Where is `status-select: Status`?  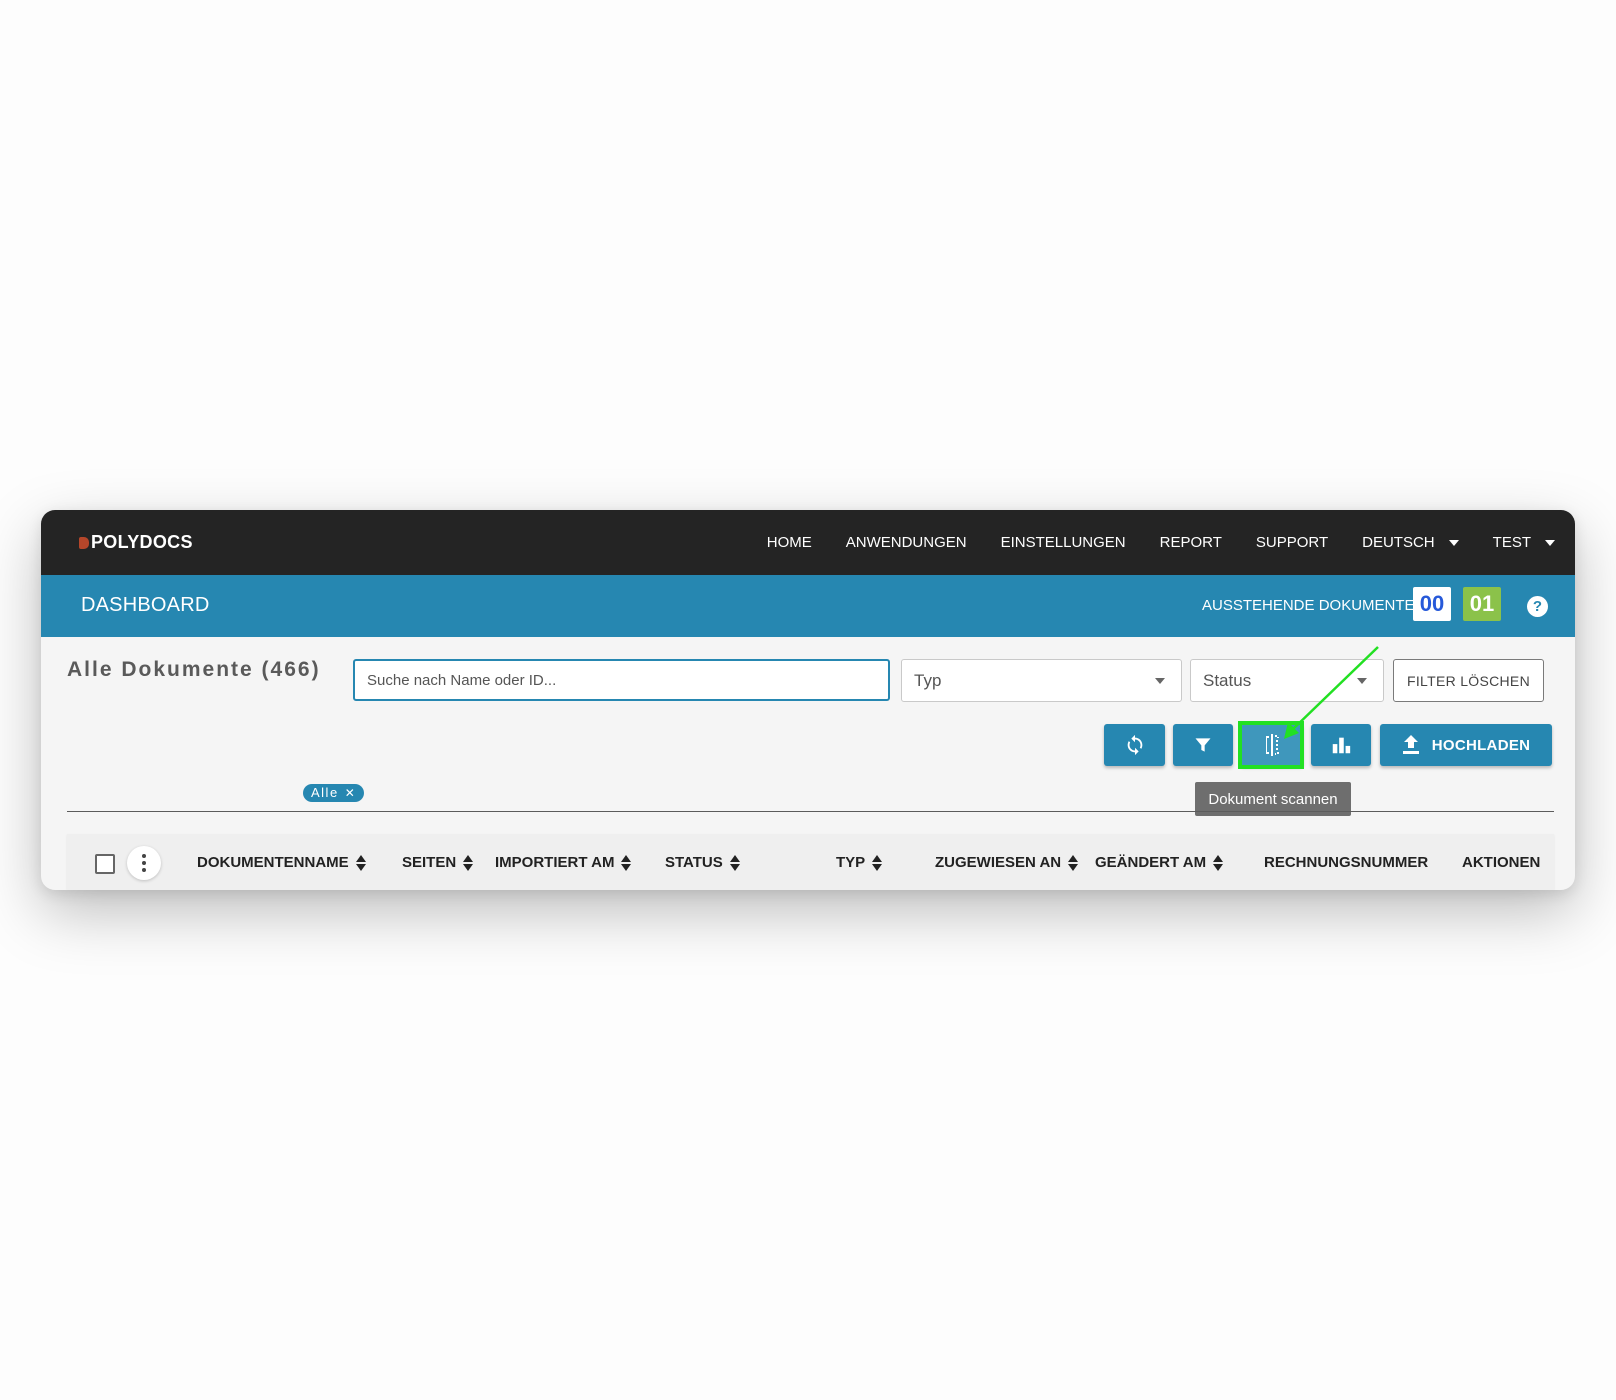 status-select: Status is located at coordinates (1287, 680).